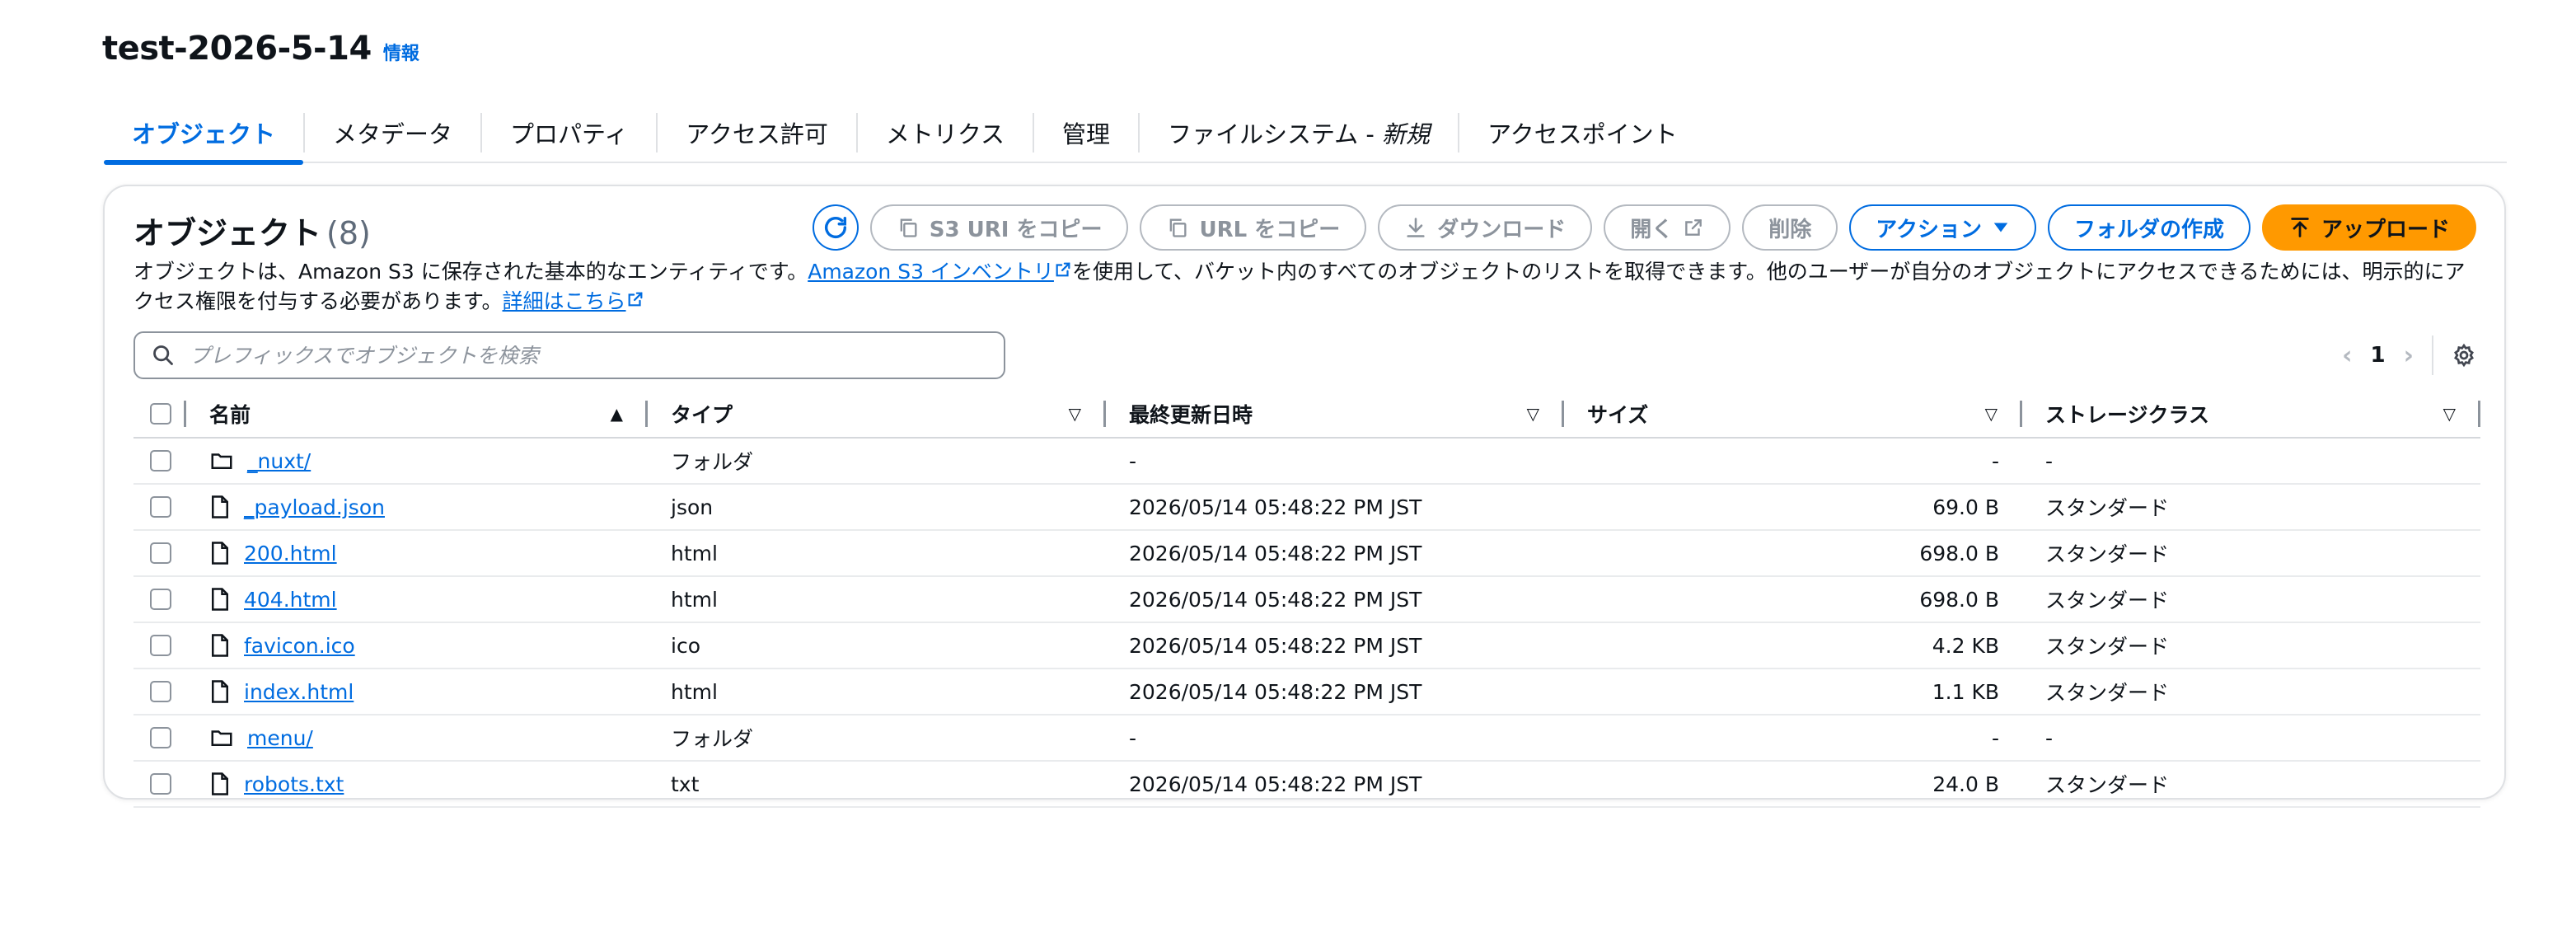 The height and width of the screenshot is (943, 2576). Describe the element at coordinates (2127, 415) in the screenshot. I see `column-label: ストレージクラス` at that location.